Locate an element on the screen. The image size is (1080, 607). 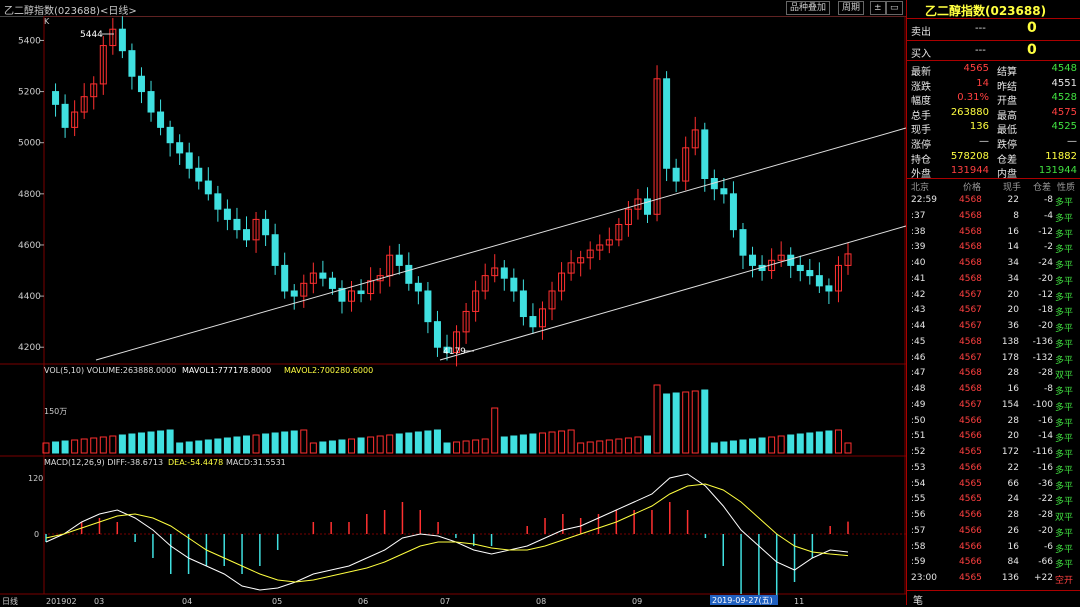
tick-row: :58 4566 16 -6 多平 is located at coordinates (993, 548).